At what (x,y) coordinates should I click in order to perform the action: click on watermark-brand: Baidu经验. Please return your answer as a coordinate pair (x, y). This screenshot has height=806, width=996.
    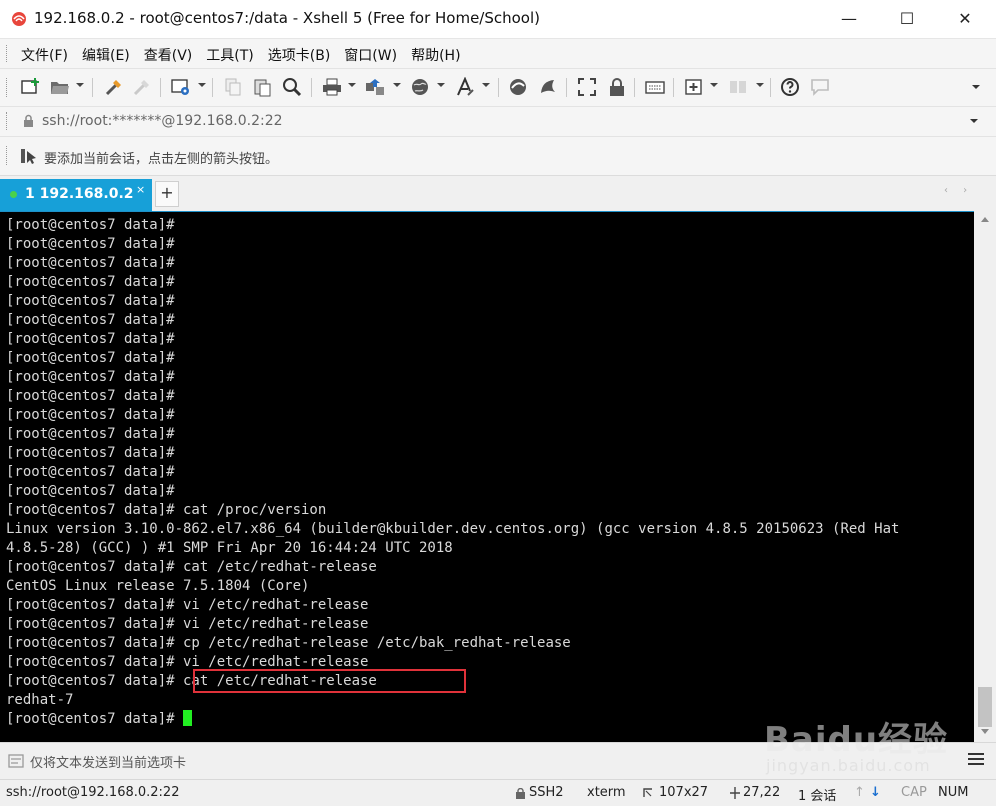
    Looking at the image, I should click on (856, 740).